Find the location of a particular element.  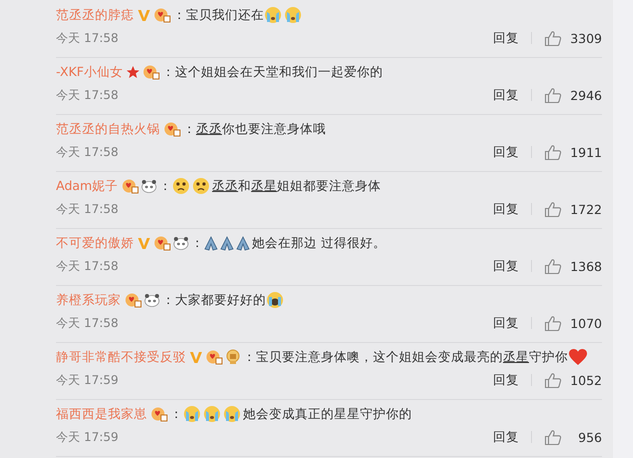

comment-text: 守护你 is located at coordinates (548, 357).